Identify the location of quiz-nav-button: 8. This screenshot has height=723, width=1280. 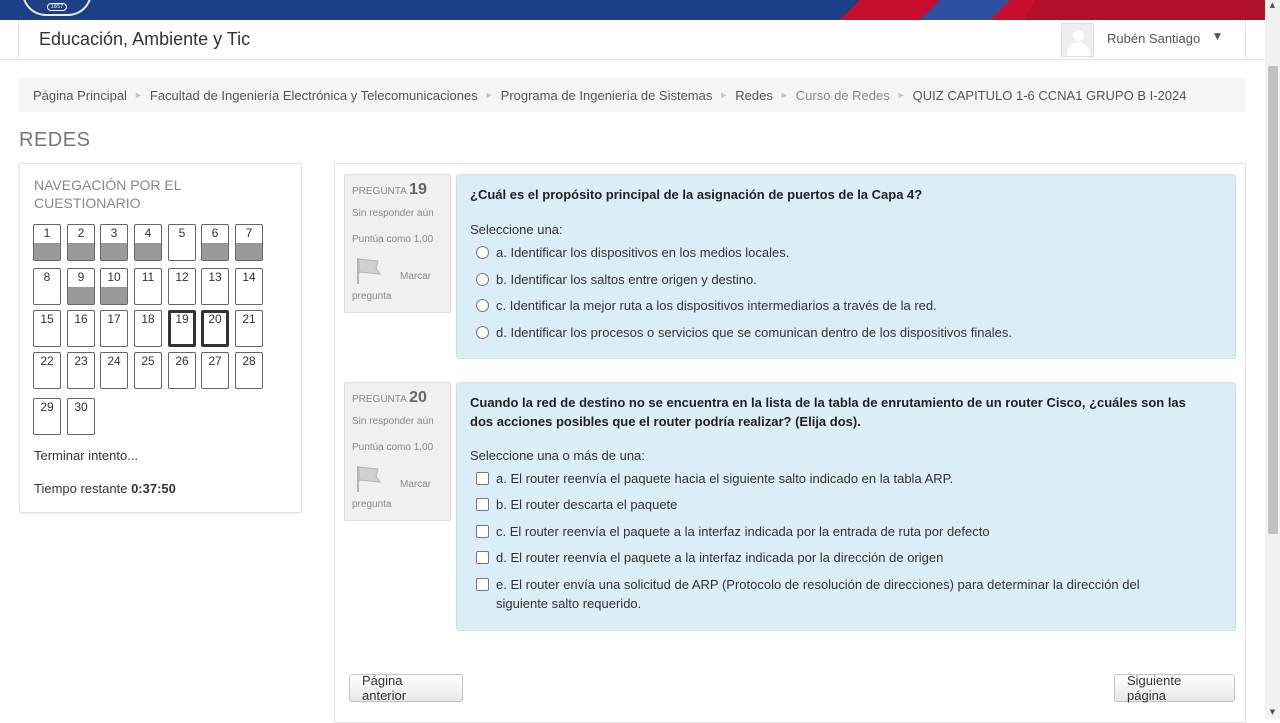
(47, 286).